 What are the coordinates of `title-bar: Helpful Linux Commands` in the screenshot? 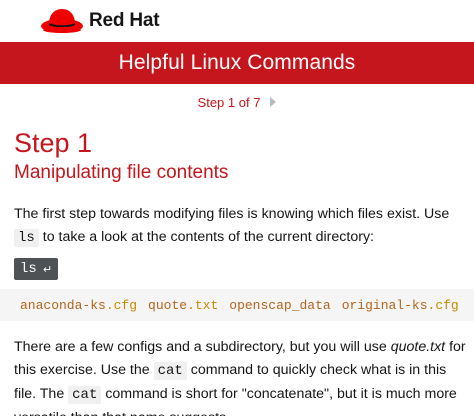 It's located at (237, 63).